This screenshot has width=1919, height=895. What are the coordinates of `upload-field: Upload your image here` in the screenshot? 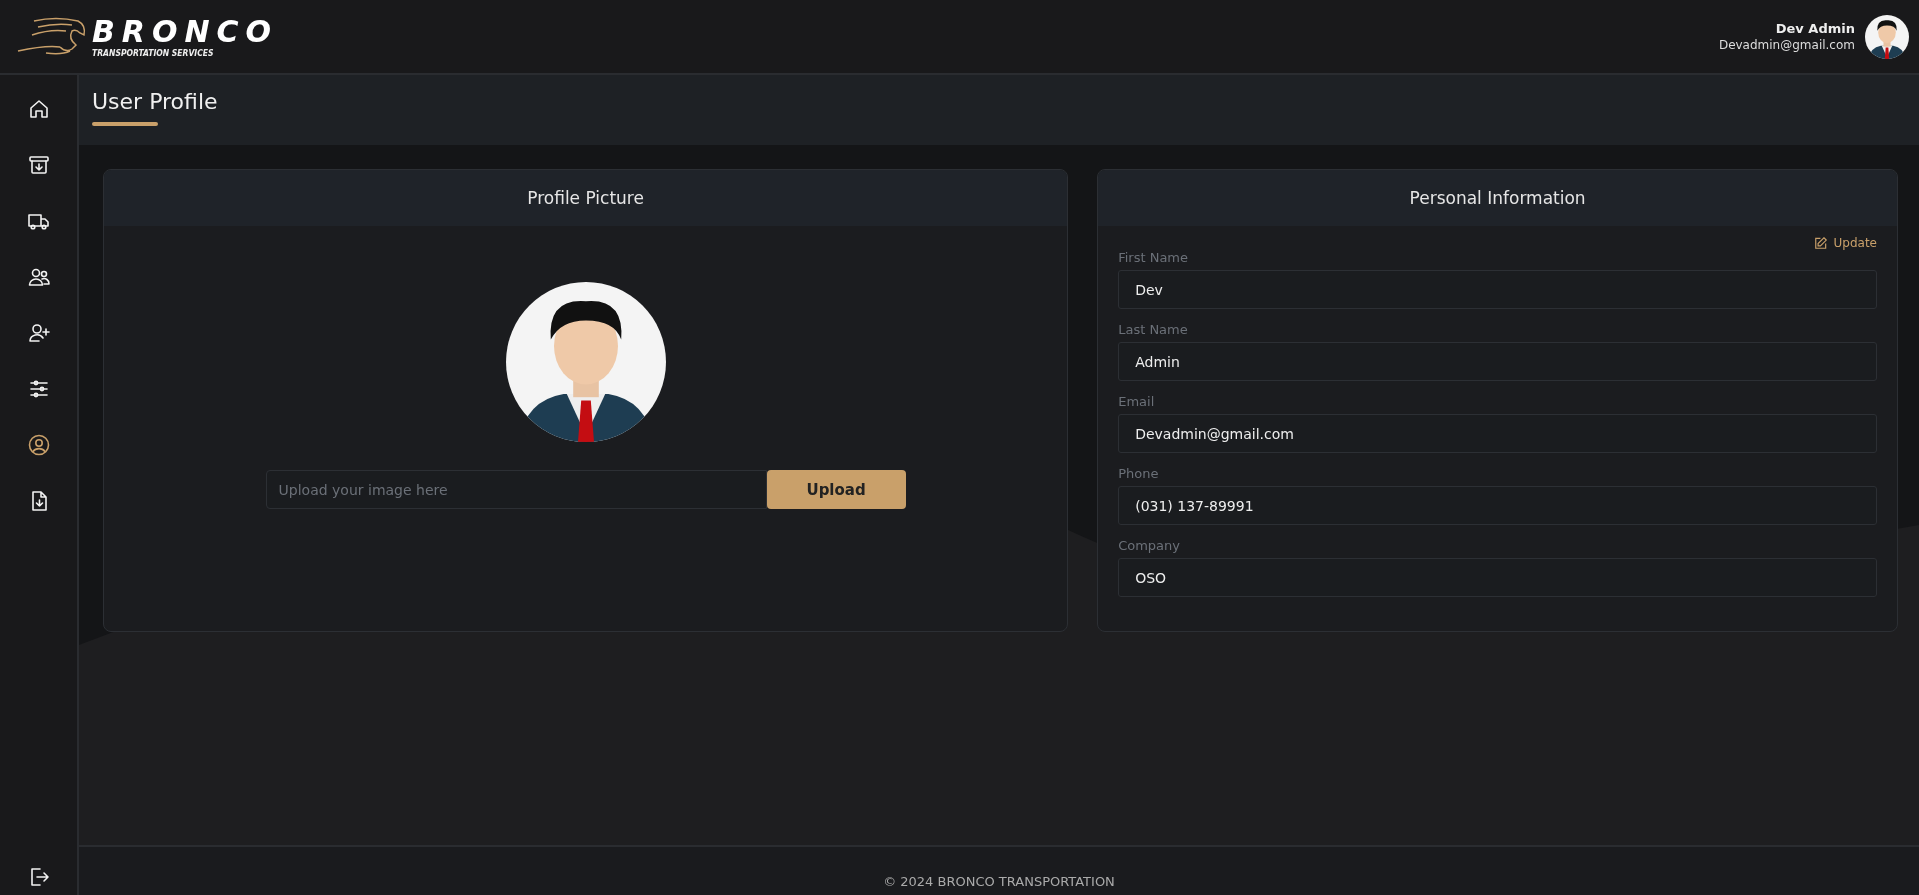 It's located at (516, 489).